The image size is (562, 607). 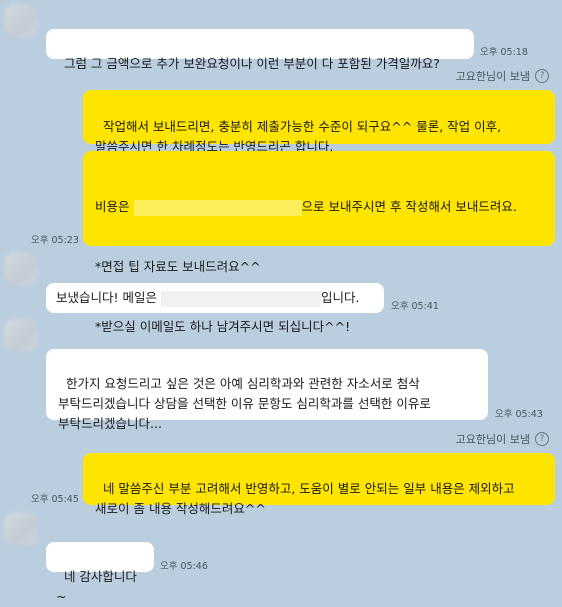 I want to click on message-timestamp: 오후 05:23, so click(x=55, y=240).